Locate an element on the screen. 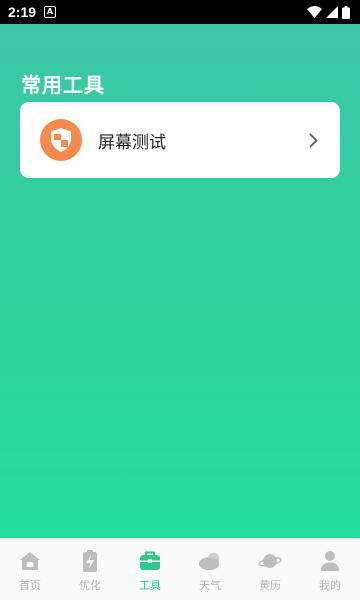 The height and width of the screenshot is (600, 360). tab-label: 工具 is located at coordinates (150, 585).